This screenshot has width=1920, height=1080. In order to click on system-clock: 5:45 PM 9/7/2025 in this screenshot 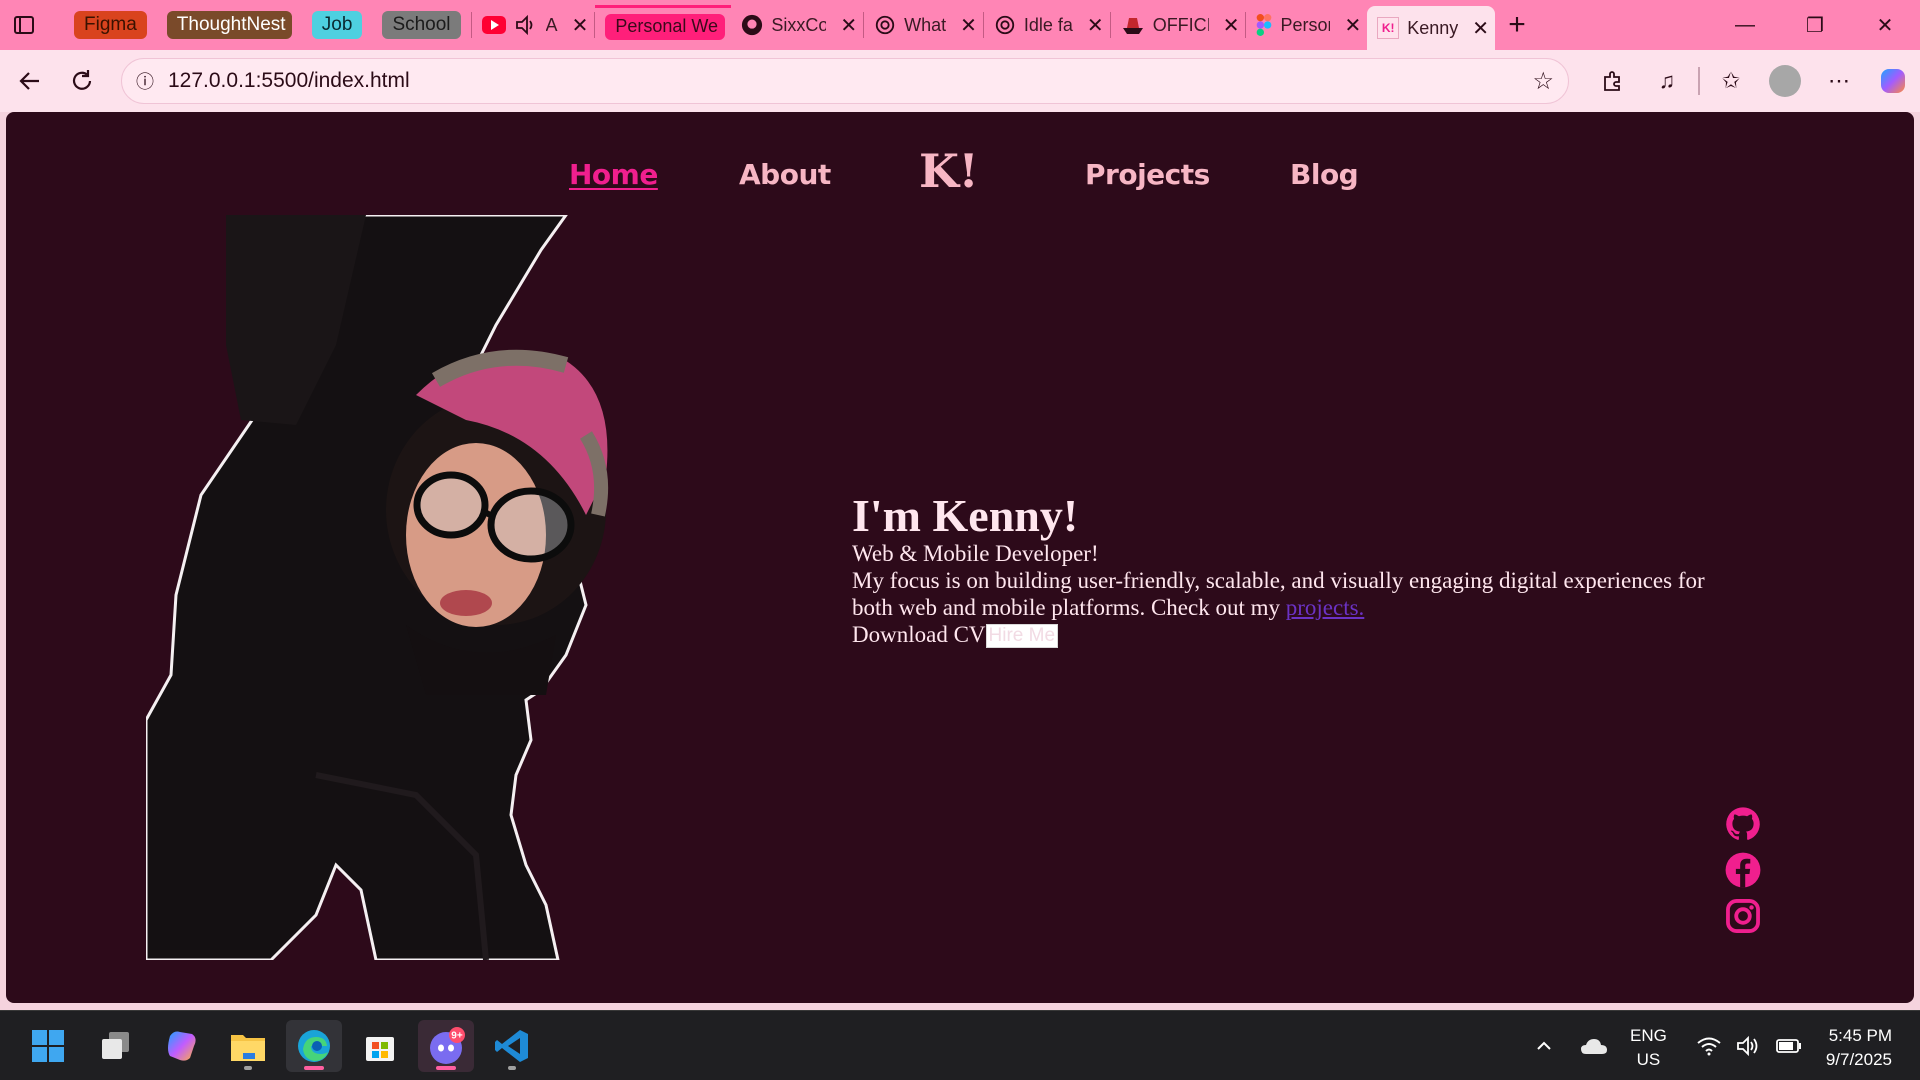, I will do `click(1859, 1048)`.